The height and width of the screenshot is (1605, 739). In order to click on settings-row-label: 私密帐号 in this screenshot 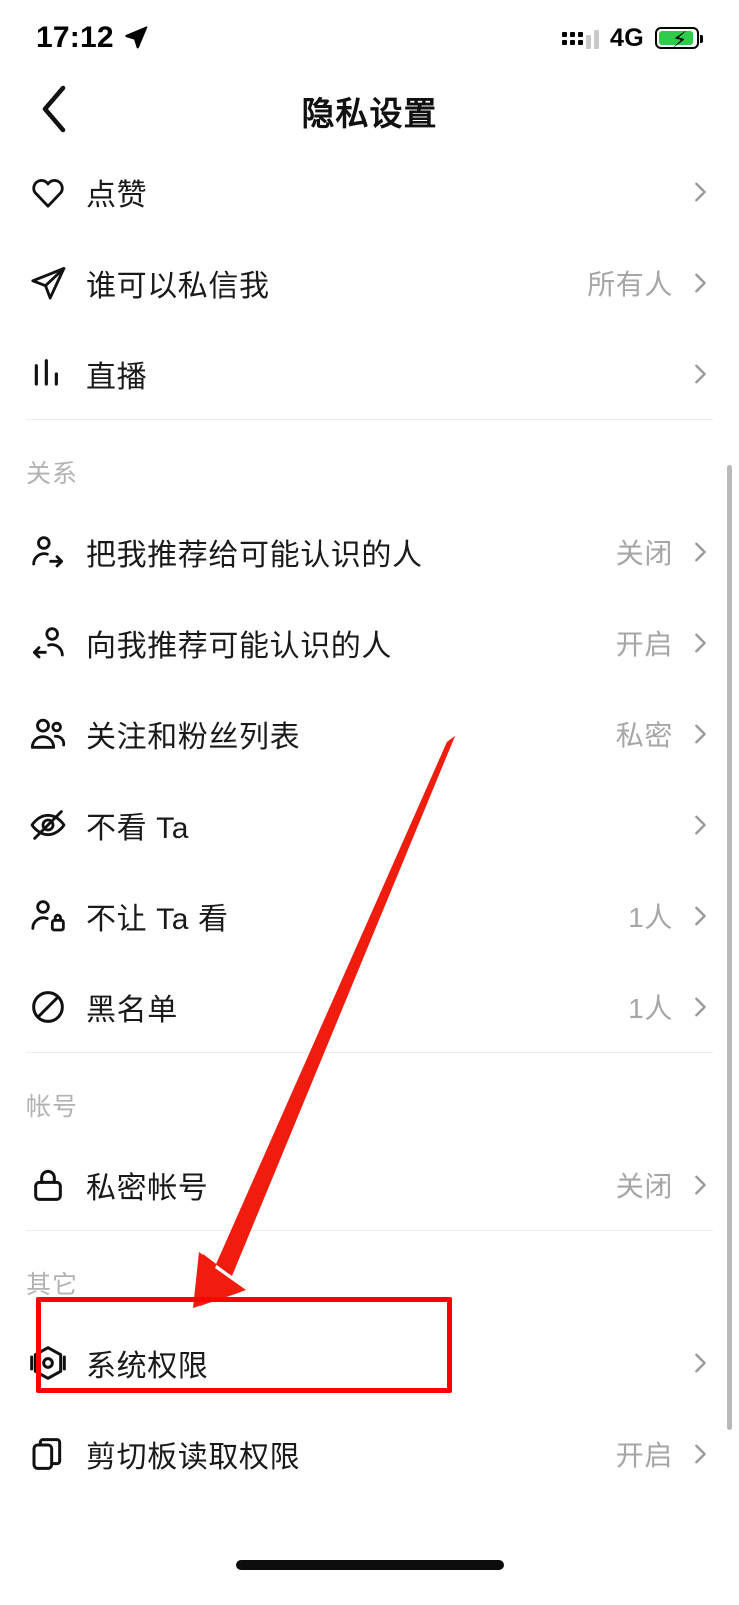, I will do `click(147, 1188)`.